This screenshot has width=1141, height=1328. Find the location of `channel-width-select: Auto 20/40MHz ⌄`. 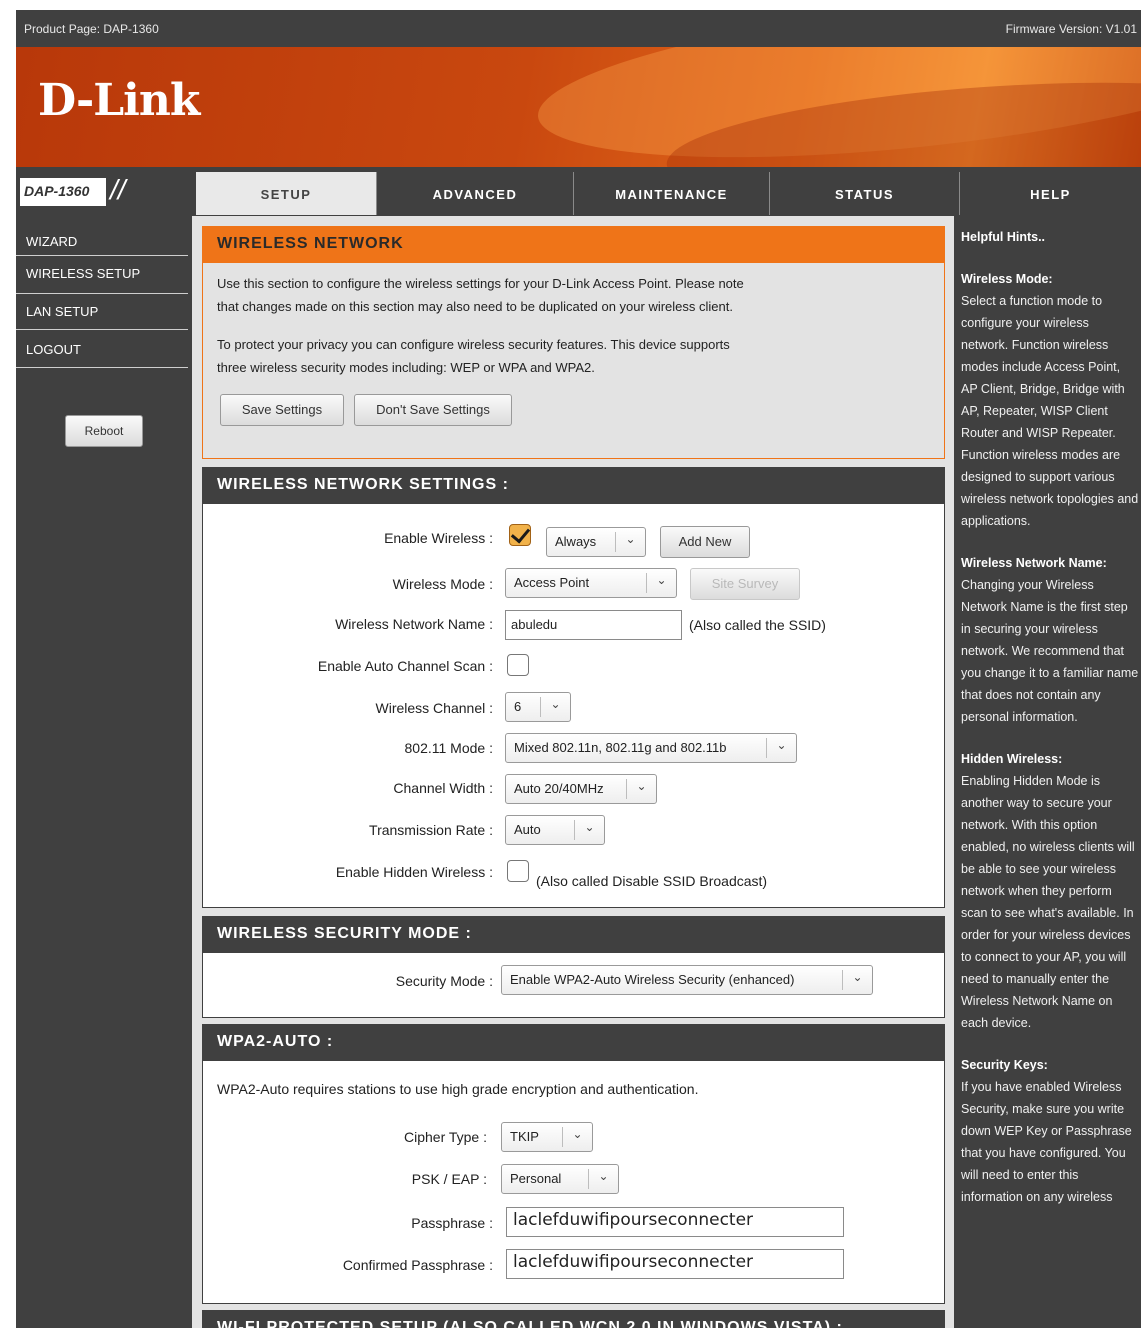

channel-width-select: Auto 20/40MHz ⌄ is located at coordinates (581, 789).